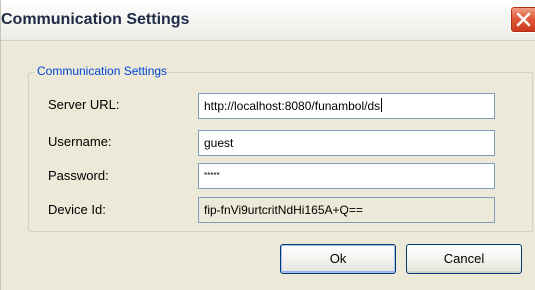 This screenshot has width=535, height=290. I want to click on device-id-field: fip-fnVi9urtcritNdHi165A+Q==, so click(346, 210).